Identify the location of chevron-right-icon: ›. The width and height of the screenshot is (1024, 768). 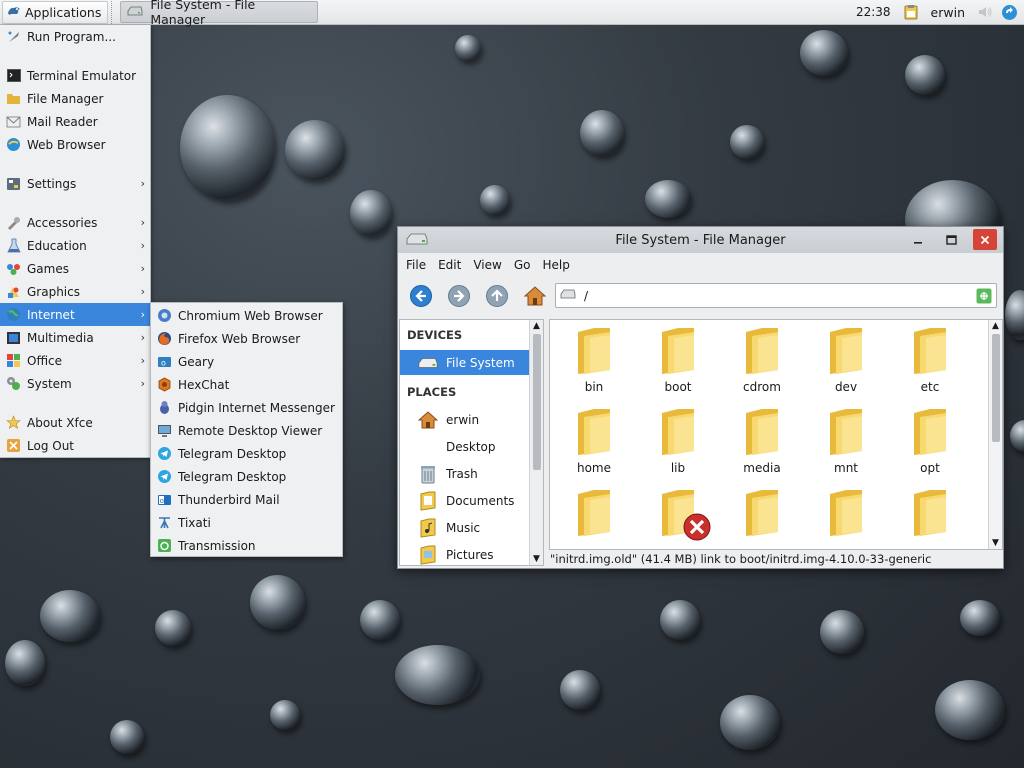
(142, 360).